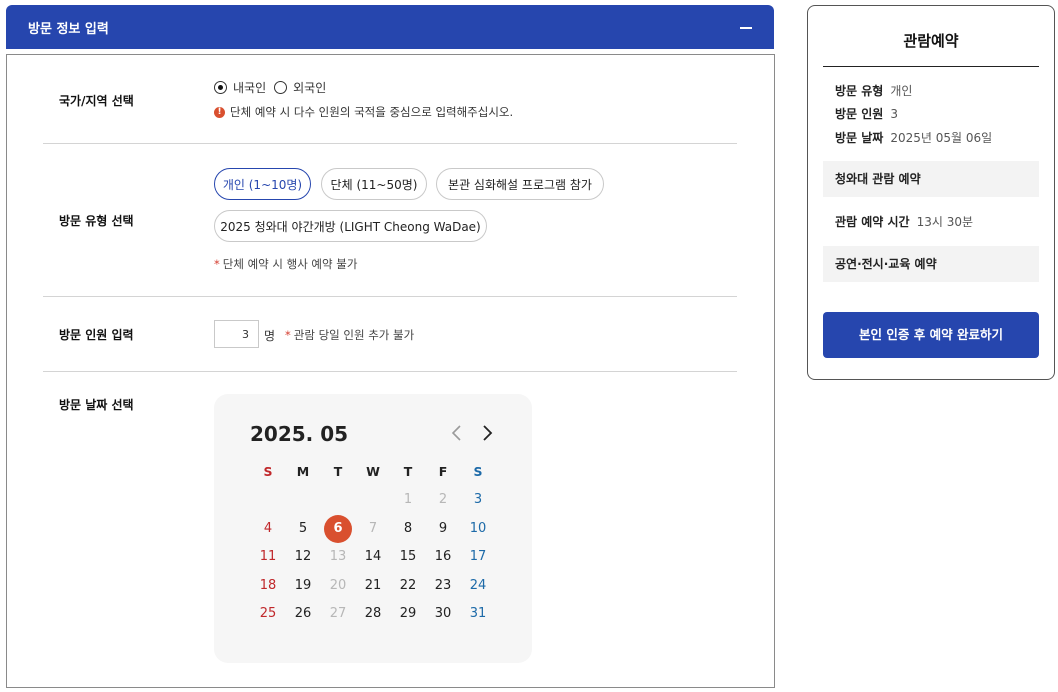  What do you see at coordinates (303, 471) in the screenshot?
I see `weekday-header: M` at bounding box center [303, 471].